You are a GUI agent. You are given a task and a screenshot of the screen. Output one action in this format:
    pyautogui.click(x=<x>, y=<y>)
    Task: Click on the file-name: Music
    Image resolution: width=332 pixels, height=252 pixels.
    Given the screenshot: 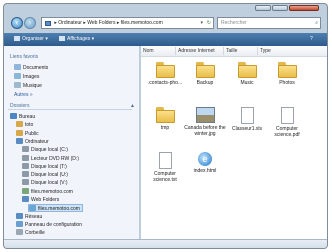 What is the action you would take?
    pyautogui.click(x=247, y=83)
    